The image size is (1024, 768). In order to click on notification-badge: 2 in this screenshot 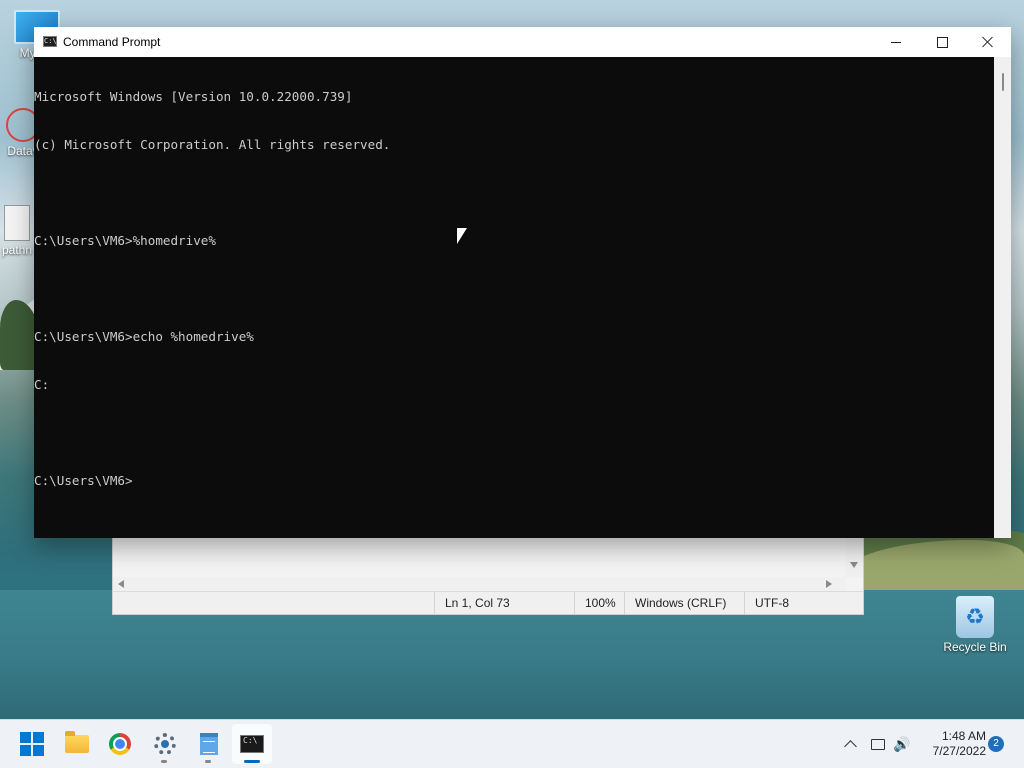, I will do `click(996, 744)`.